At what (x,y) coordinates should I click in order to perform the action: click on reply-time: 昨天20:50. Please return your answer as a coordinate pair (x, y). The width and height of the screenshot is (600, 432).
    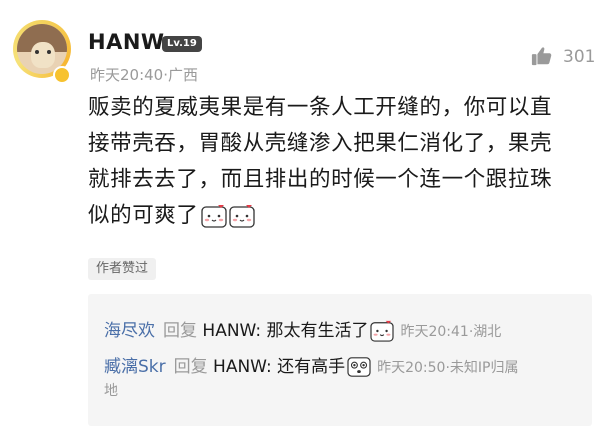
    Looking at the image, I should click on (411, 368).